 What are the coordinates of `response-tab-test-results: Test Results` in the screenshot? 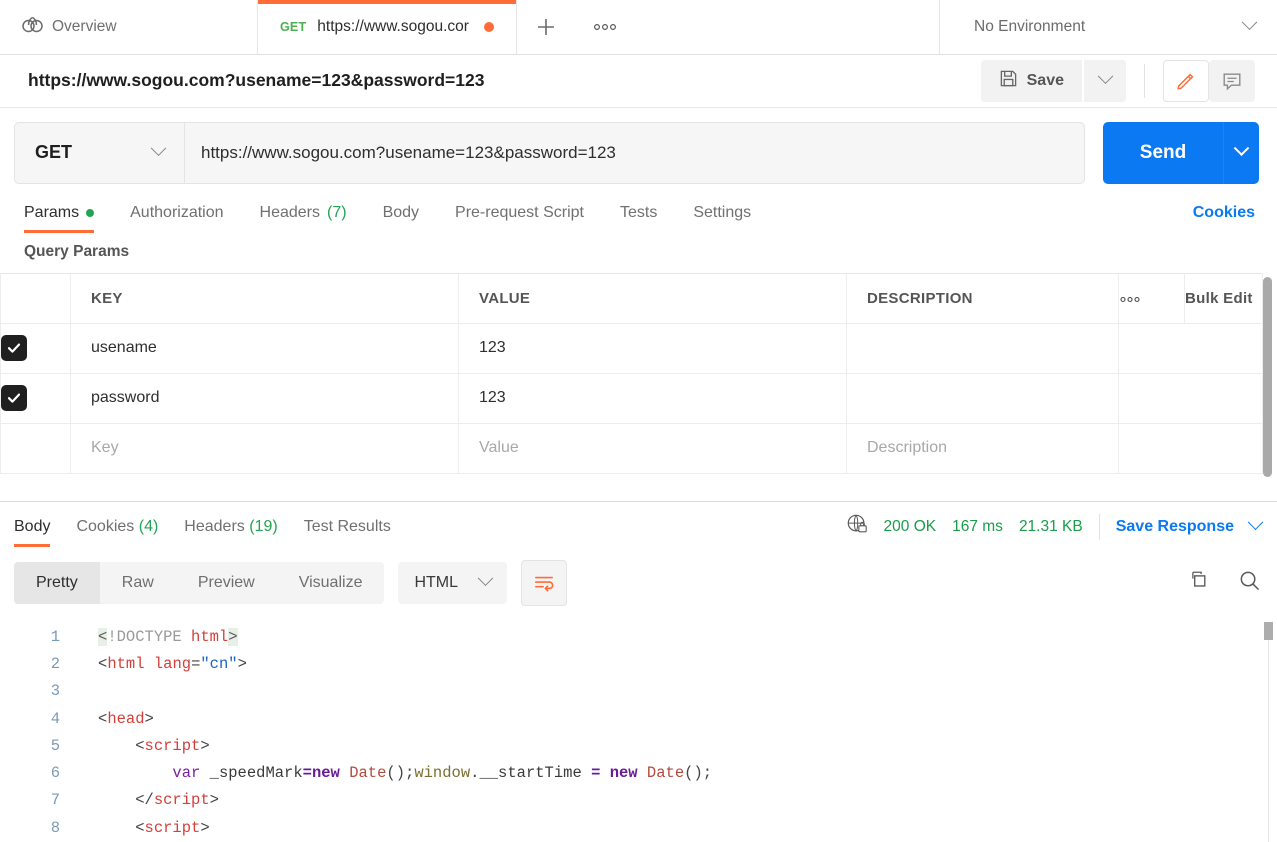 It's located at (347, 526).